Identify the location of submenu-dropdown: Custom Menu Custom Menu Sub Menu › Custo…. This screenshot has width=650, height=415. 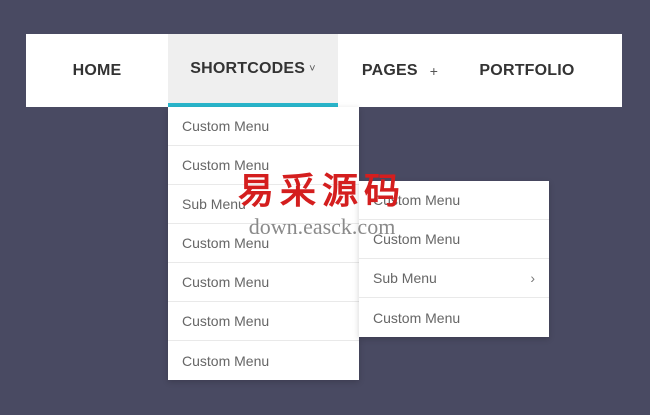
(454, 259).